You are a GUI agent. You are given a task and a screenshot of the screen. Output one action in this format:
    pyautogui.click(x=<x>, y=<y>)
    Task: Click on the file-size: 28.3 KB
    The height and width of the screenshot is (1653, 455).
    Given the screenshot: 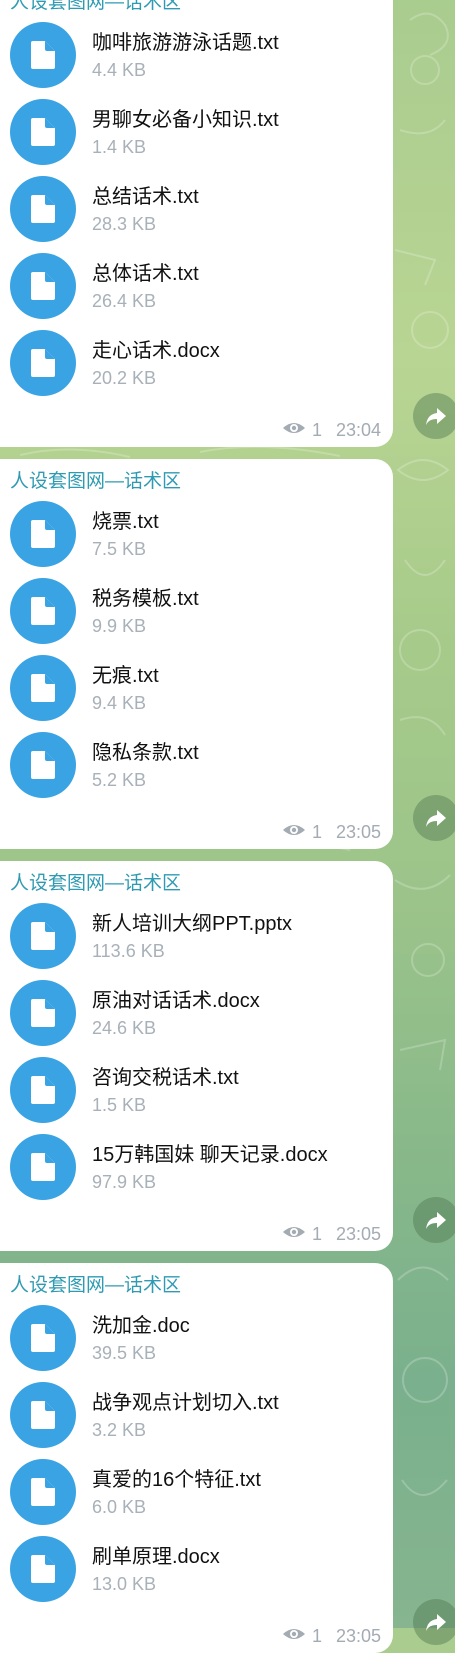 What is the action you would take?
    pyautogui.click(x=124, y=224)
    